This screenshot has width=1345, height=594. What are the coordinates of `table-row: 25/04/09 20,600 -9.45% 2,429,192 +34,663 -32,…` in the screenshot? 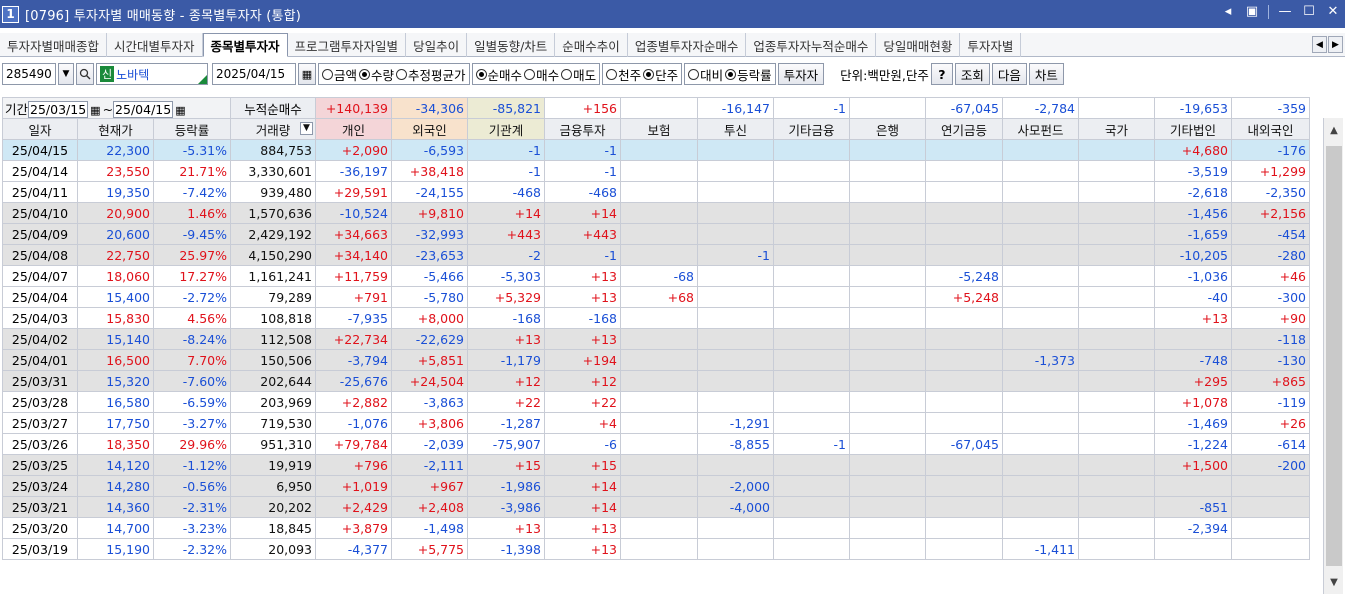 It's located at (656, 234).